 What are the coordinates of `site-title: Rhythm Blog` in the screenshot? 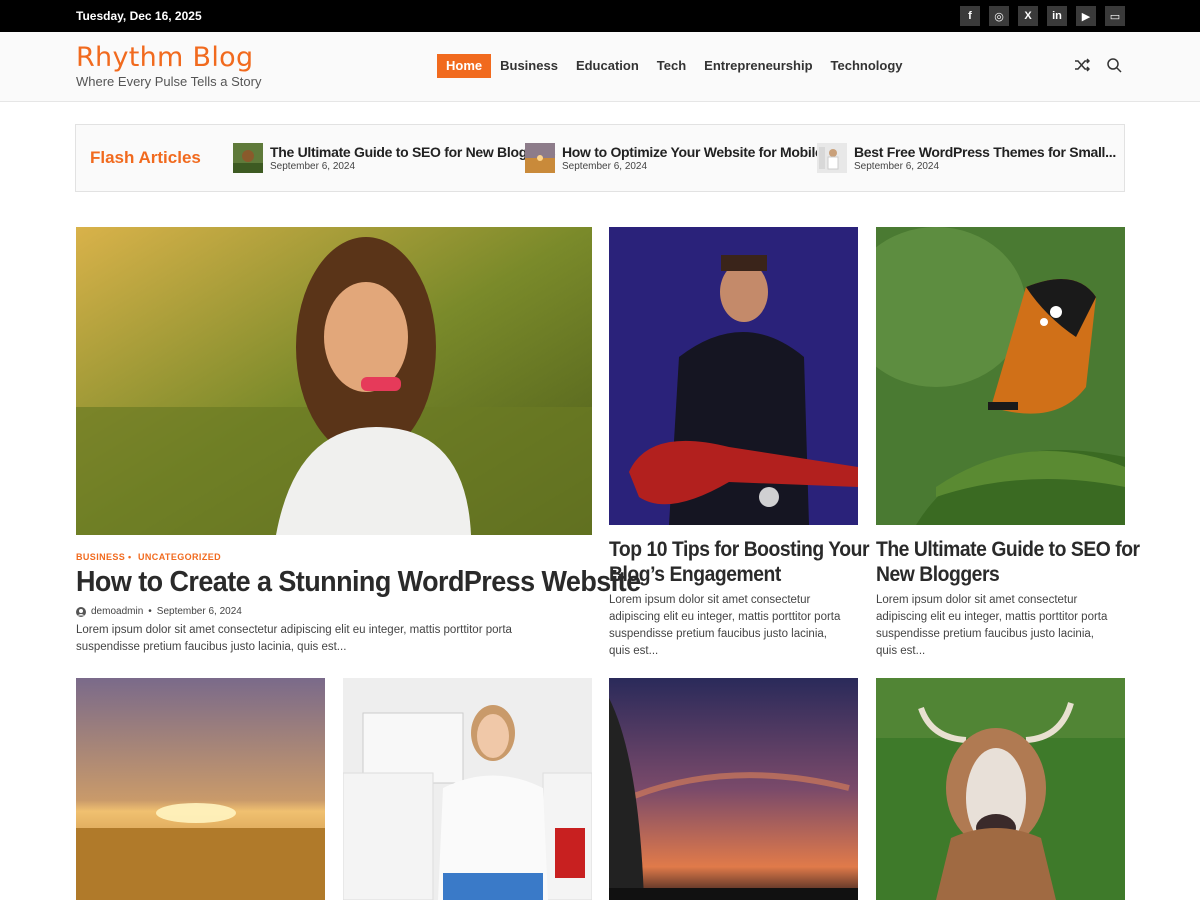 It's located at (164, 57).